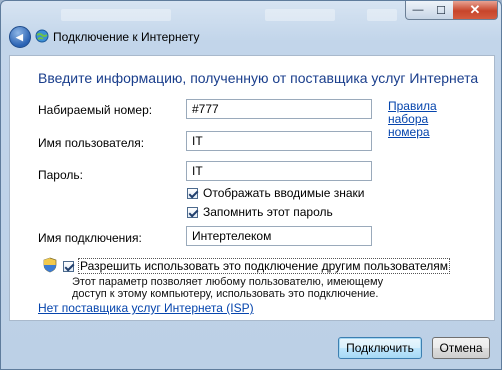  What do you see at coordinates (42, 36) in the screenshot?
I see `network-globe-icon` at bounding box center [42, 36].